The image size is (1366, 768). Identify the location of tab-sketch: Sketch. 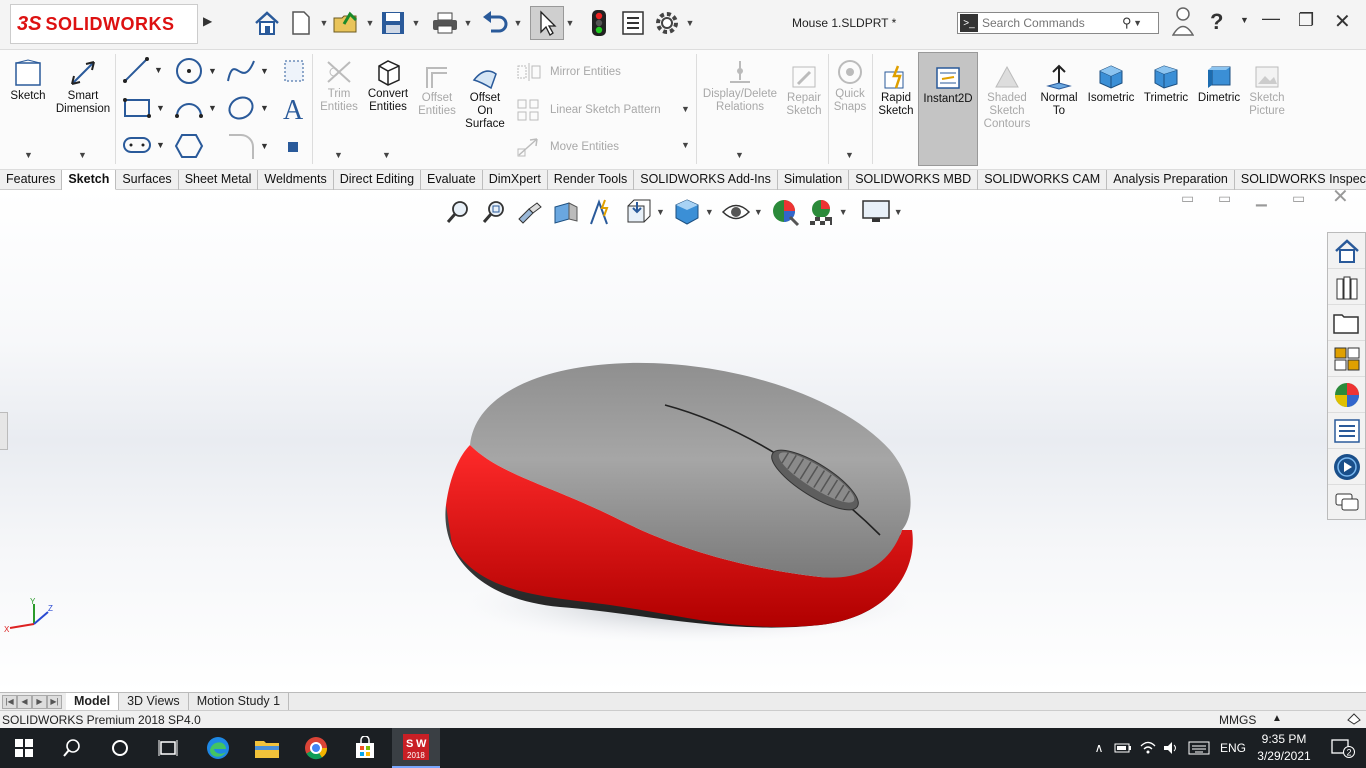
(89, 180).